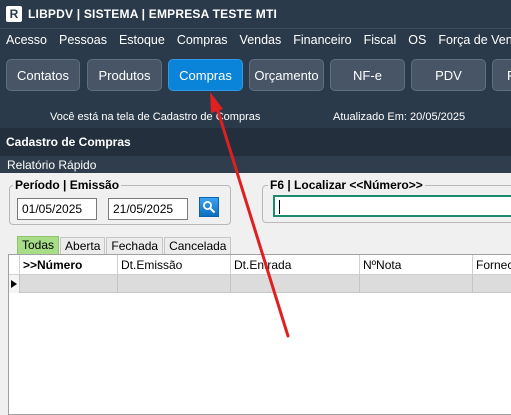 Image resolution: width=511 pixels, height=415 pixels. What do you see at coordinates (14, 14) in the screenshot?
I see `app-logo-icon: R` at bounding box center [14, 14].